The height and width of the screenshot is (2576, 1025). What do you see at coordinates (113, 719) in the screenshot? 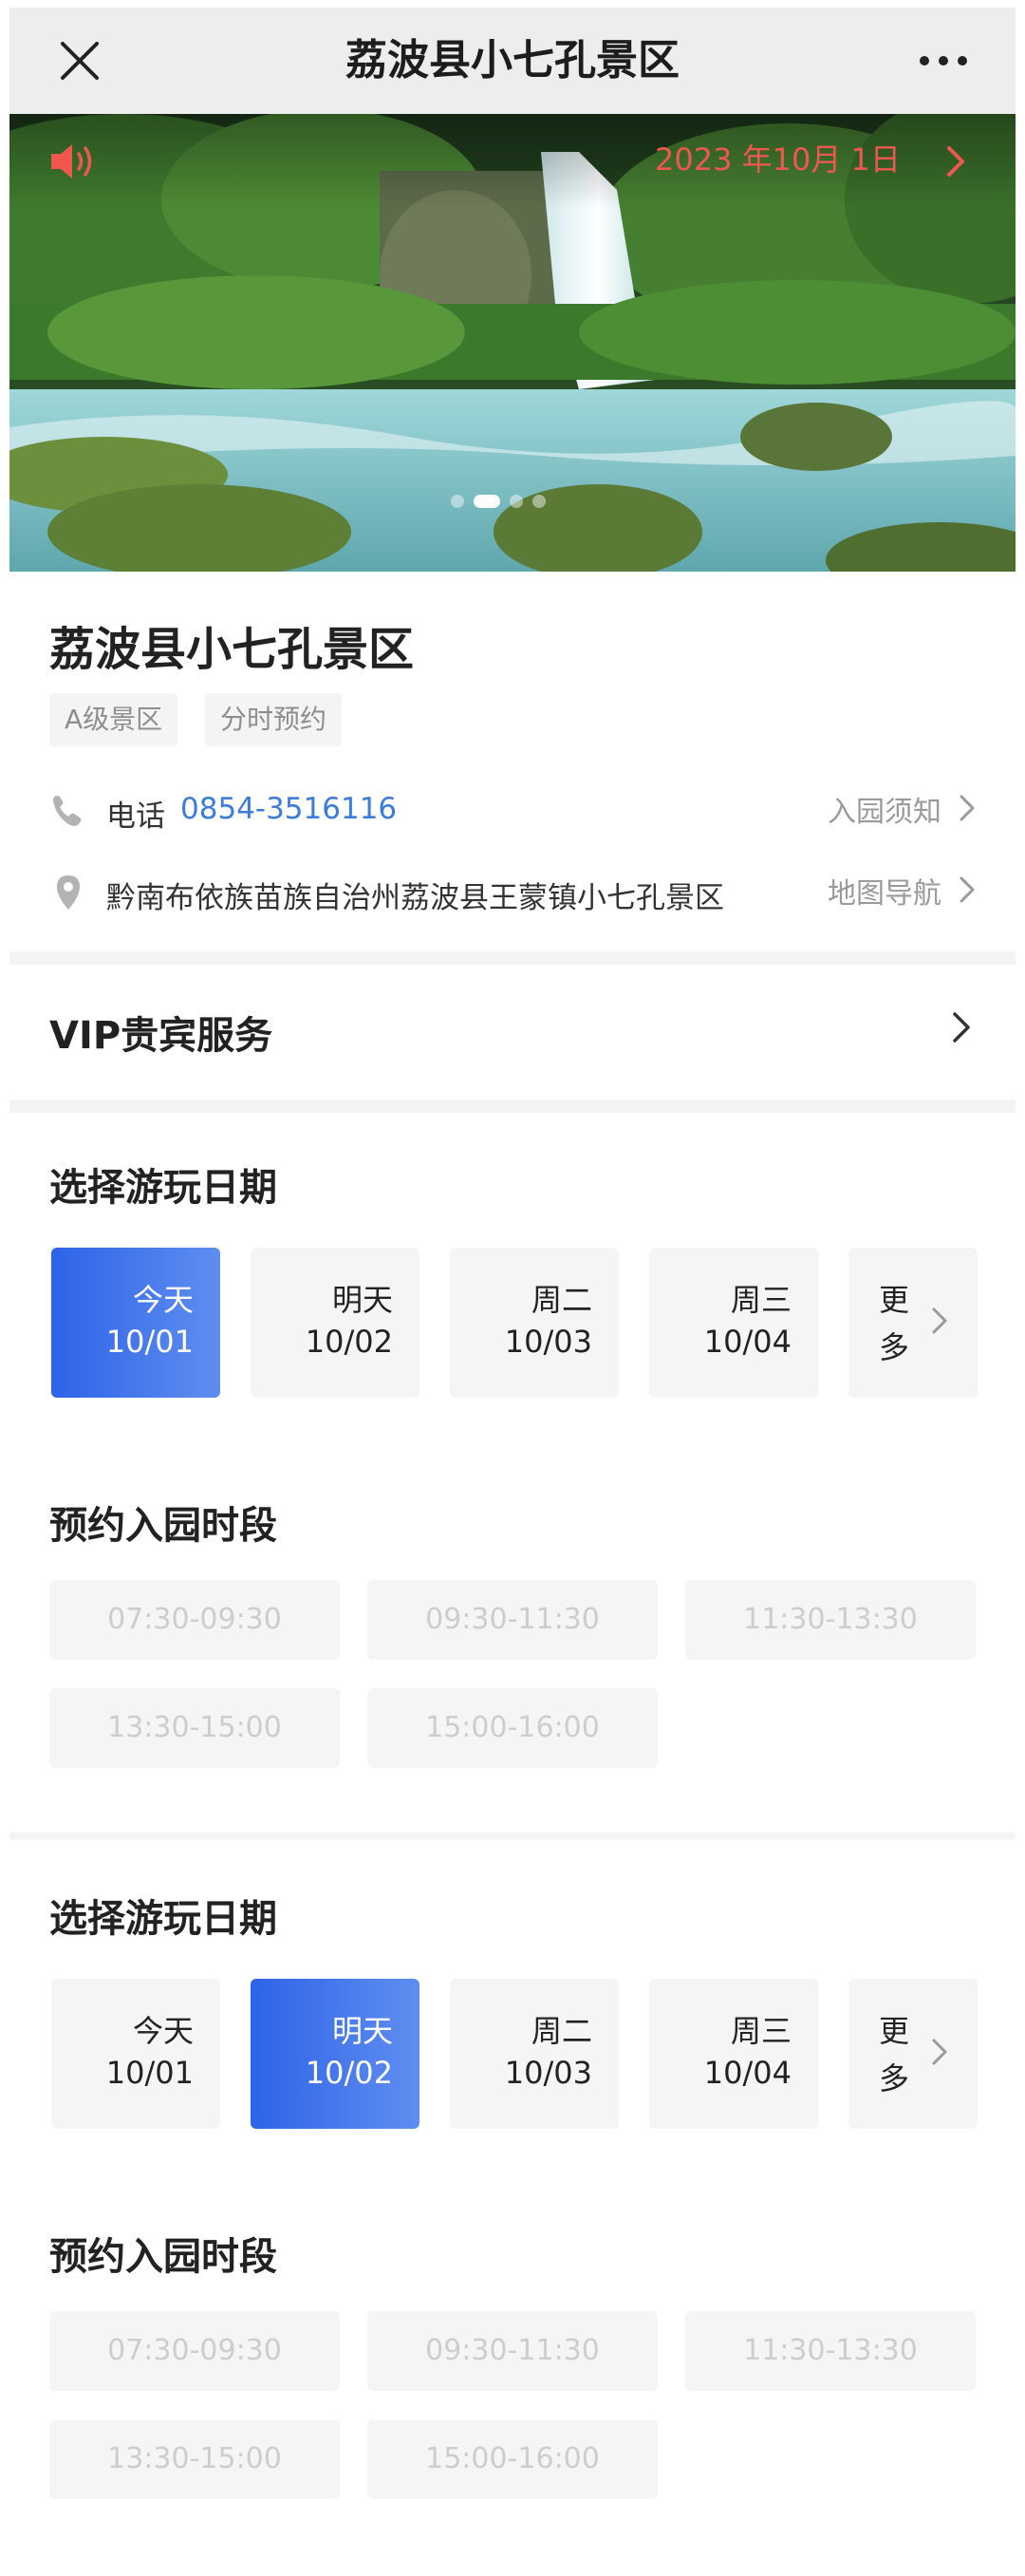
I see `tag-grade: A级景区` at bounding box center [113, 719].